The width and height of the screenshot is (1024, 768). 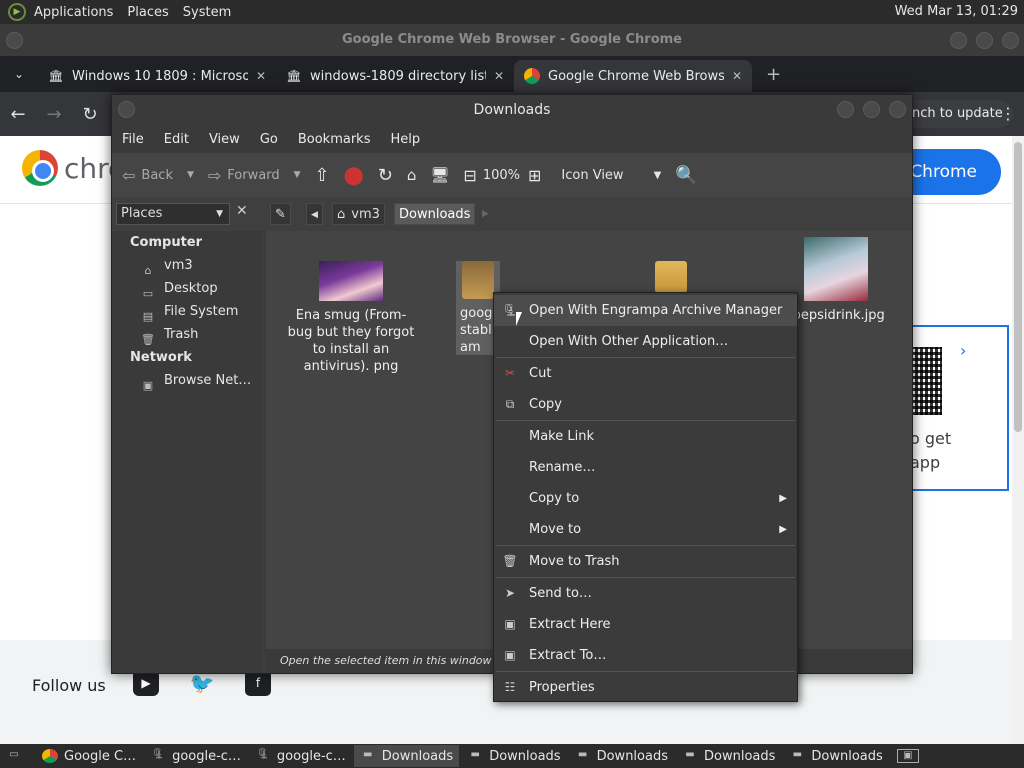 What do you see at coordinates (173, 214) in the screenshot?
I see `places-combo: Places ▼` at bounding box center [173, 214].